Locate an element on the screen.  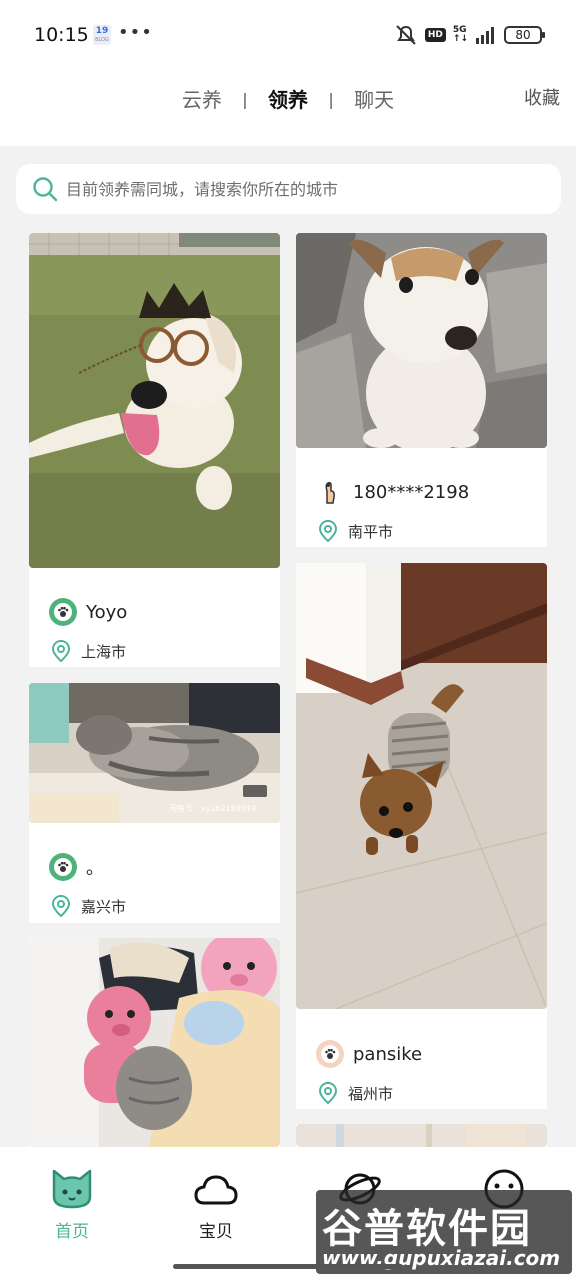
city-name: 南平市 is located at coordinates (371, 531).